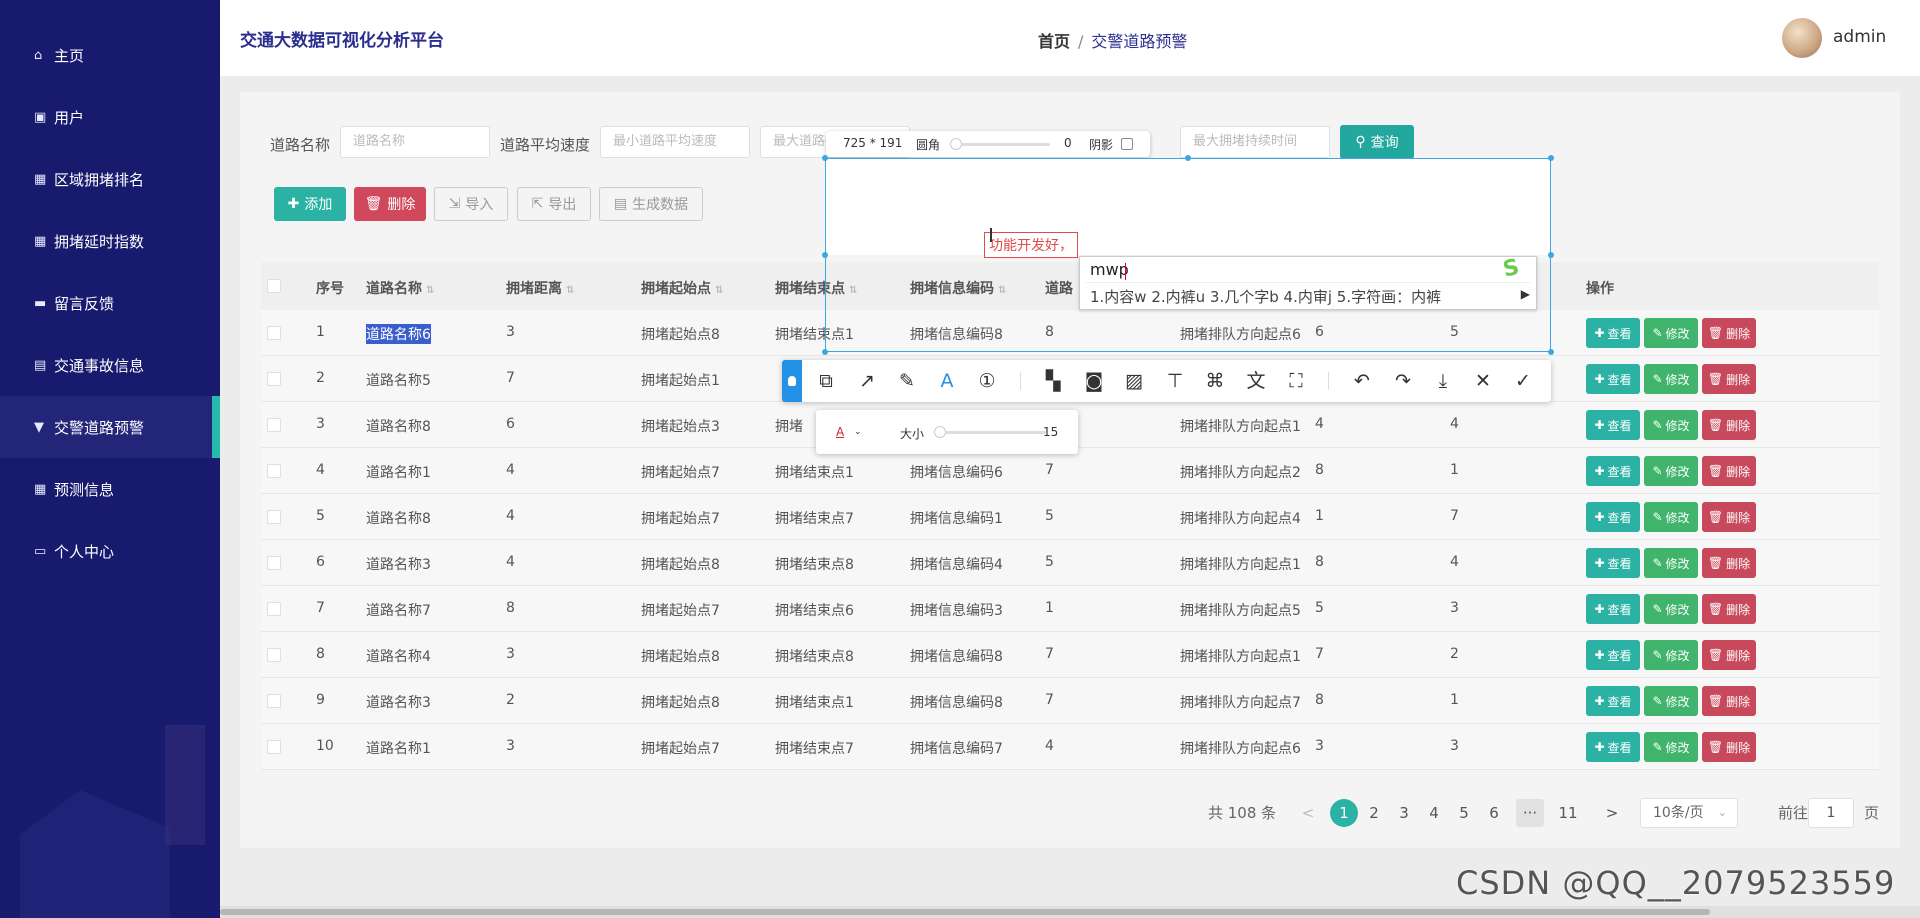  Describe the element at coordinates (110, 241) in the screenshot. I see `sidebar-item-delay-index: ▦ 拥堵延时指数` at that location.